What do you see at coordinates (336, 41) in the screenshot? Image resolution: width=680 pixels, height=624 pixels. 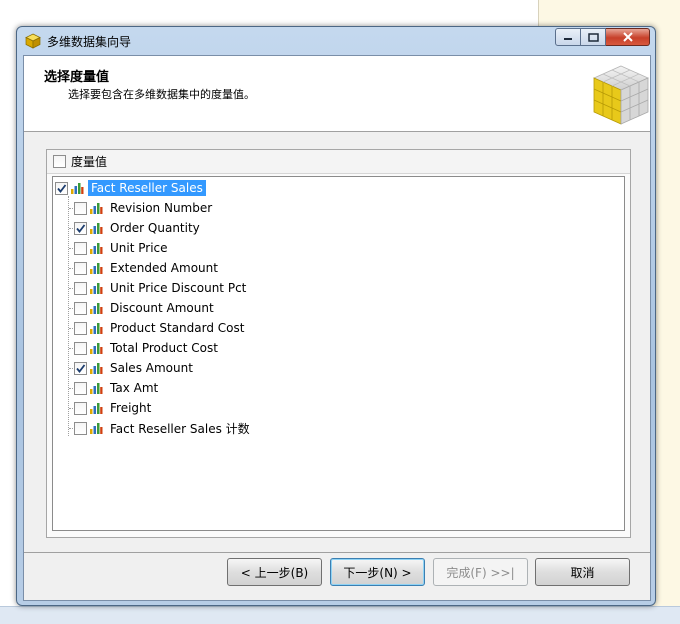 I see `title-bar: 多维数据集向导` at bounding box center [336, 41].